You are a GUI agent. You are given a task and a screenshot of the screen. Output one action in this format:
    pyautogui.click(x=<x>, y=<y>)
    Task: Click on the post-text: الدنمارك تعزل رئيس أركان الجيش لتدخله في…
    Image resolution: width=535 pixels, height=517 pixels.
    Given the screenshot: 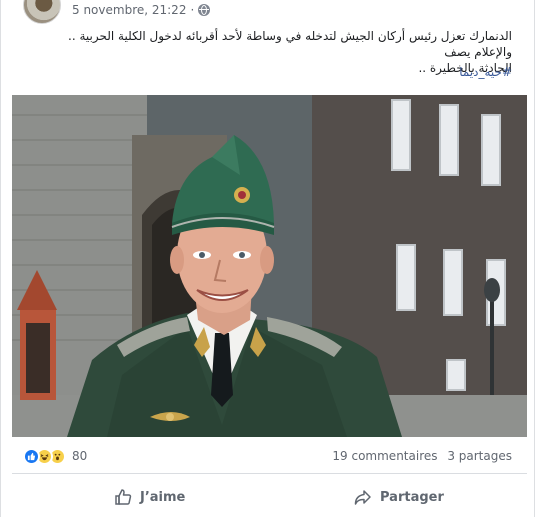 What is the action you would take?
    pyautogui.click(x=269, y=52)
    